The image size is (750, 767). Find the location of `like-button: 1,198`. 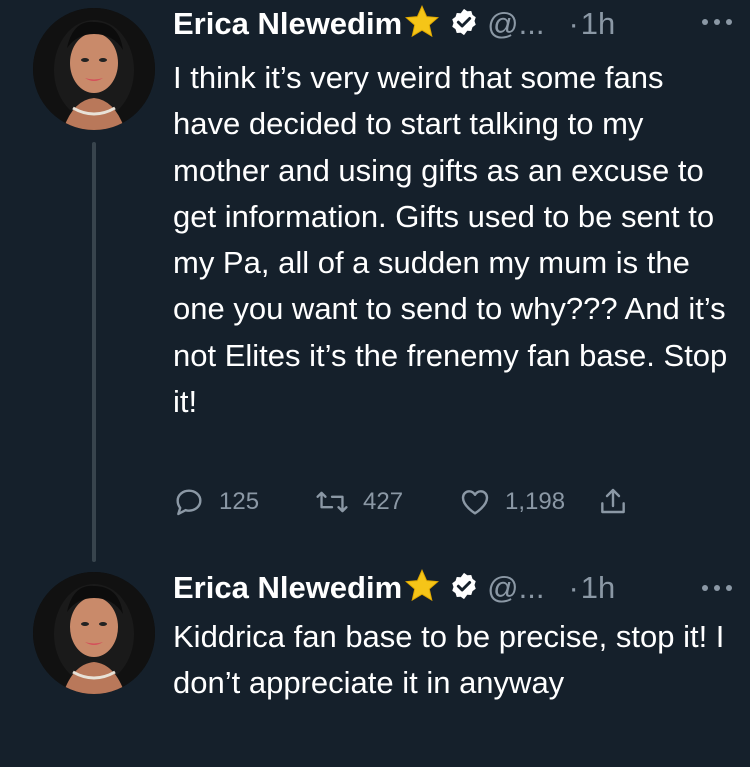

like-button: 1,198 is located at coordinates (512, 502).